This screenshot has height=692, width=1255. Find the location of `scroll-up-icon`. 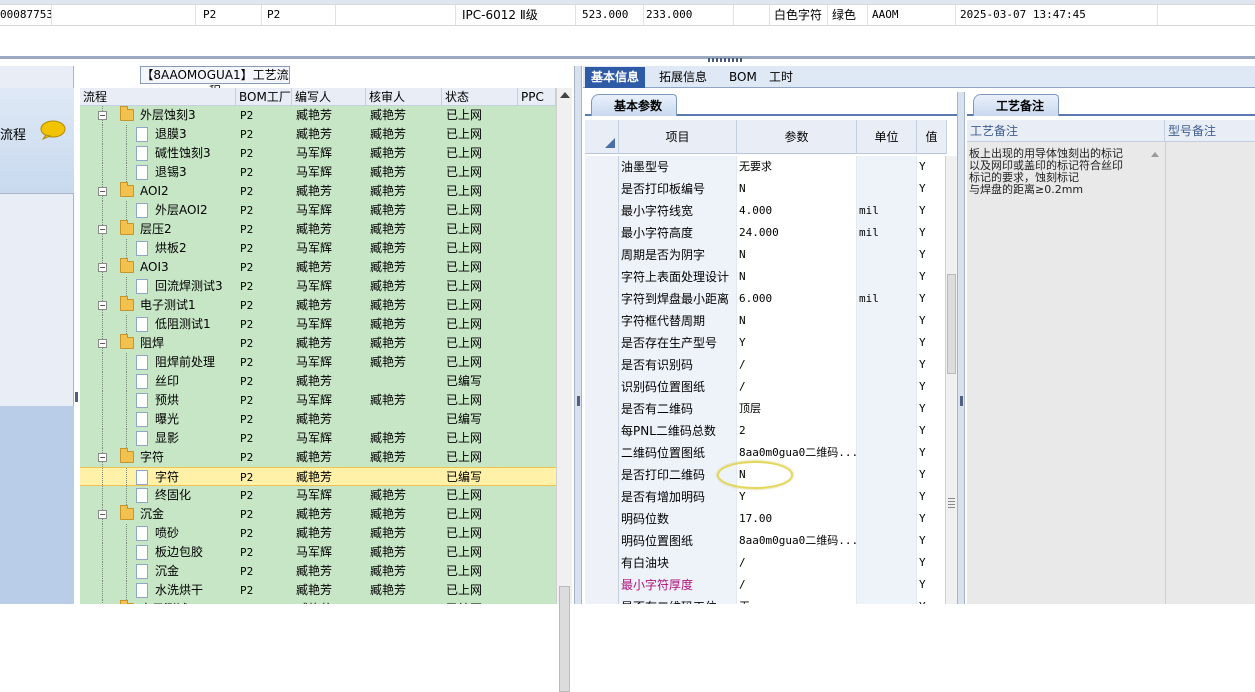

scroll-up-icon is located at coordinates (1155, 154).